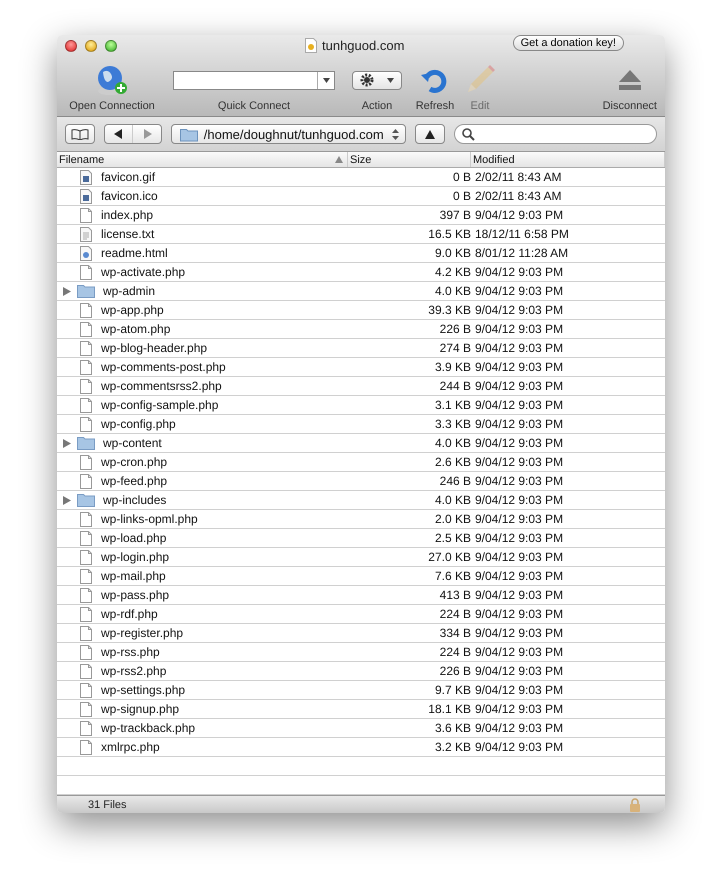 This screenshot has height=886, width=721. What do you see at coordinates (568, 159) in the screenshot?
I see `column-header: Modified` at bounding box center [568, 159].